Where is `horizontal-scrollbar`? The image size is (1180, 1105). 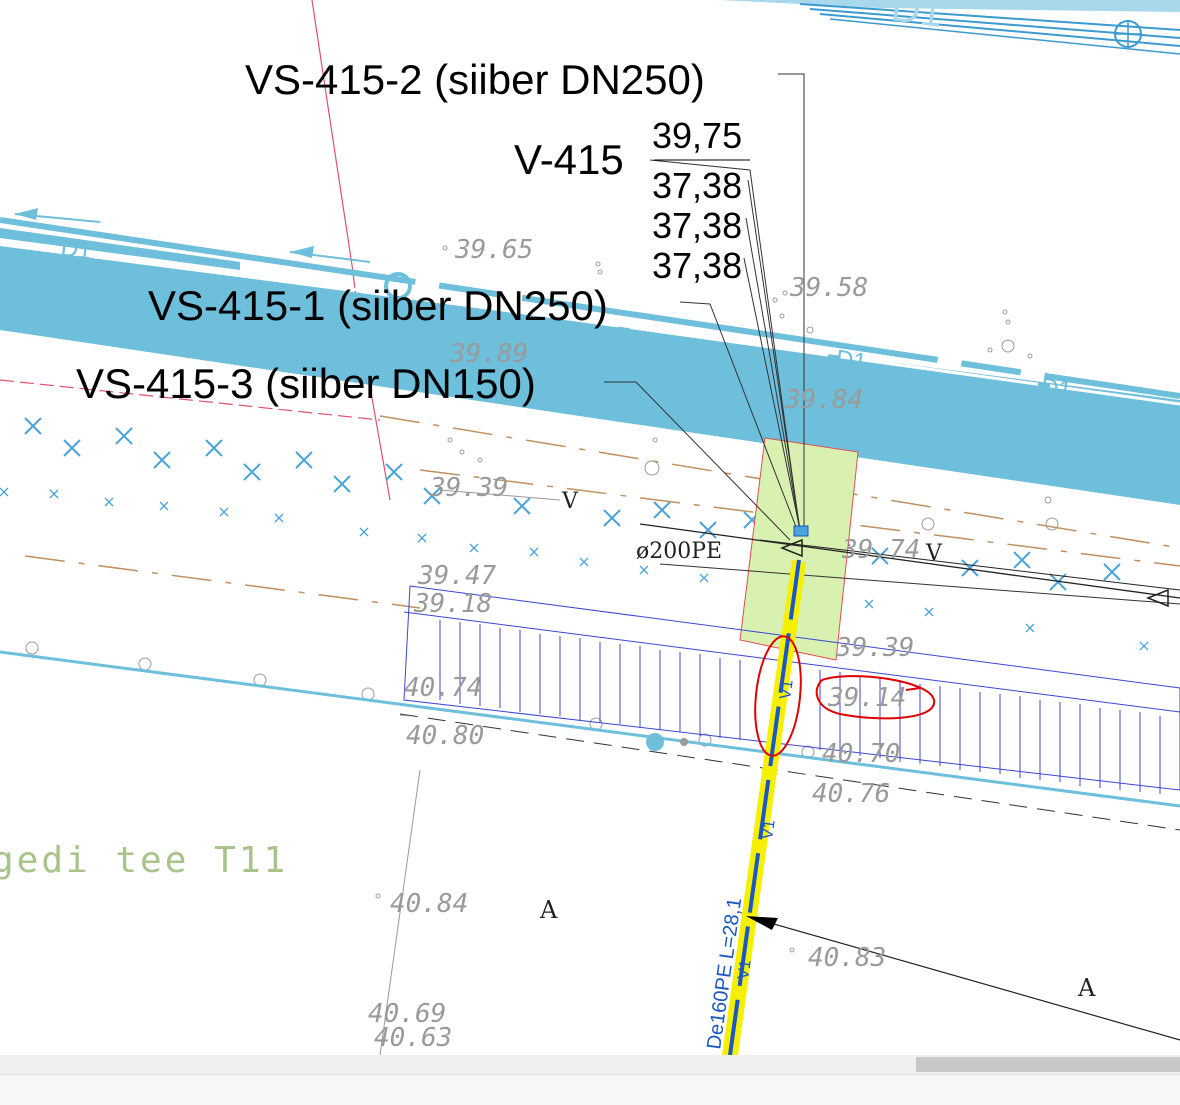
horizontal-scrollbar is located at coordinates (590, 1064).